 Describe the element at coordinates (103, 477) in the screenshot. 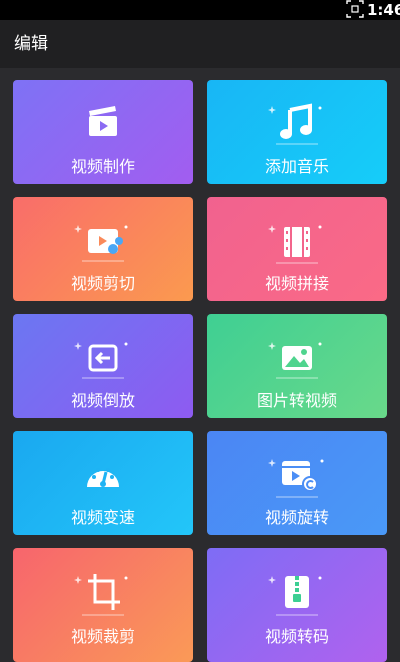

I see `speedometer-icon` at that location.